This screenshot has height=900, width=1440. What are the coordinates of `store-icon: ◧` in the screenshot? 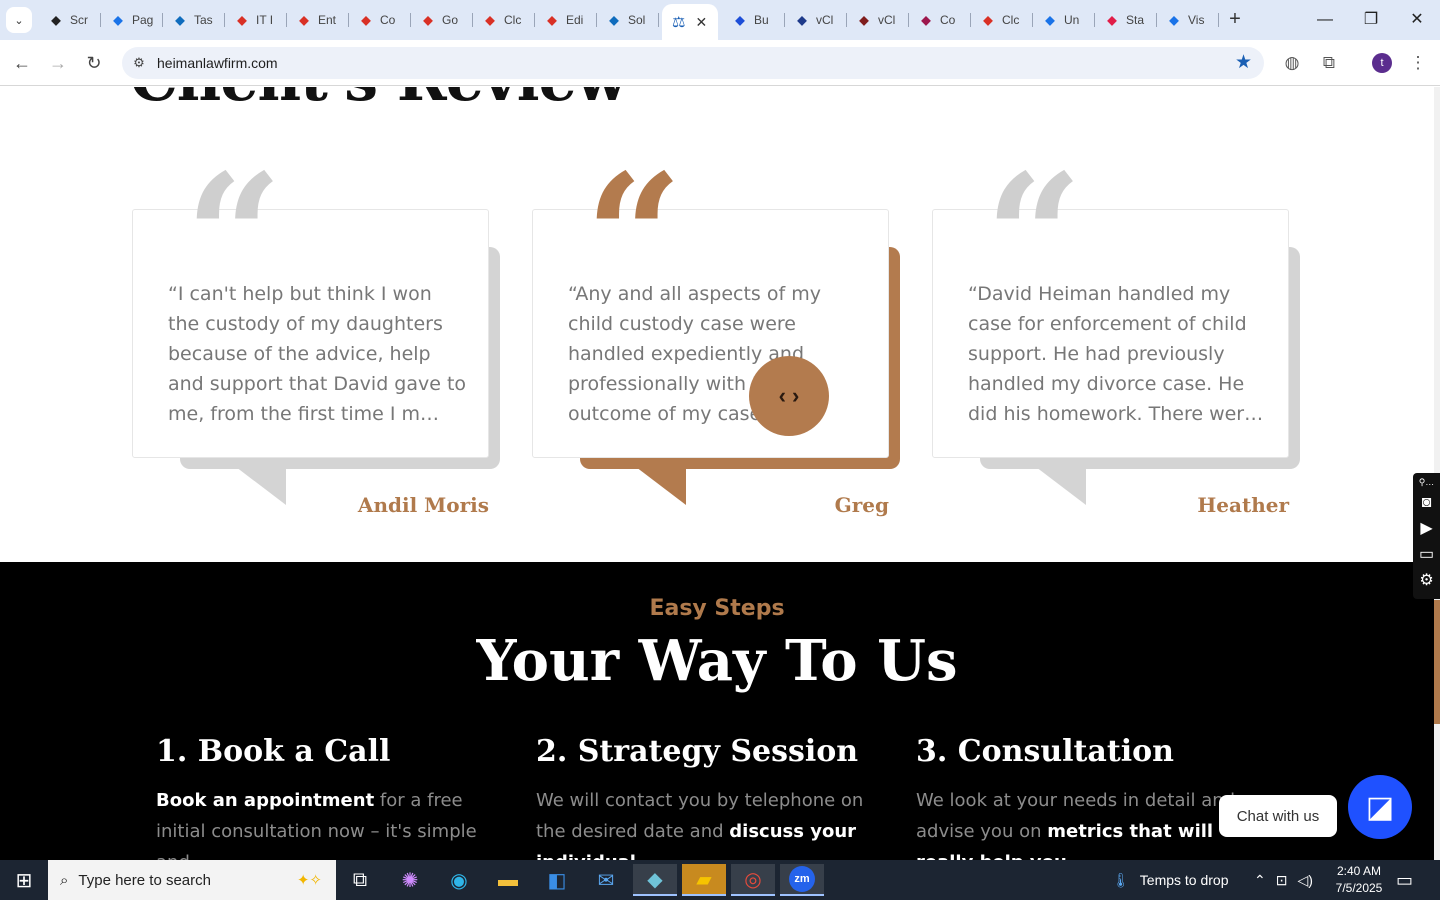 It's located at (557, 880).